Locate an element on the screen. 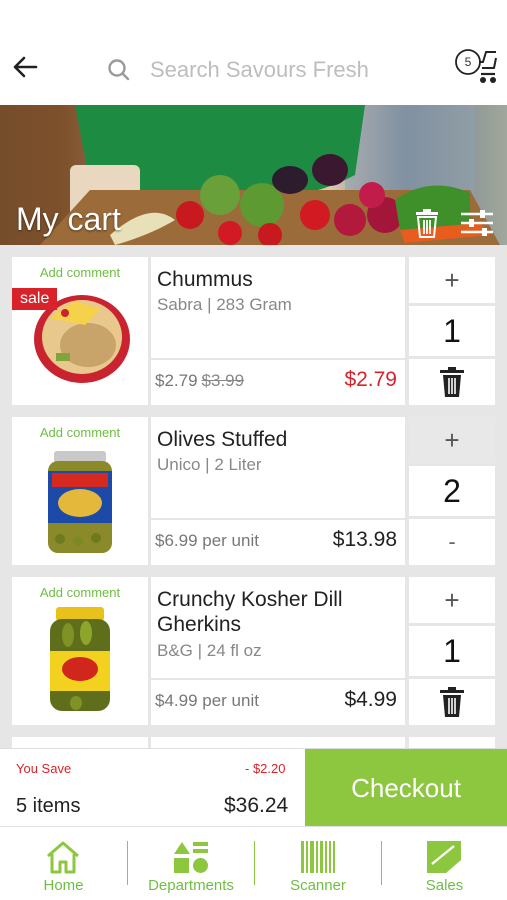  cart-item-partial is located at coordinates (253, 742).